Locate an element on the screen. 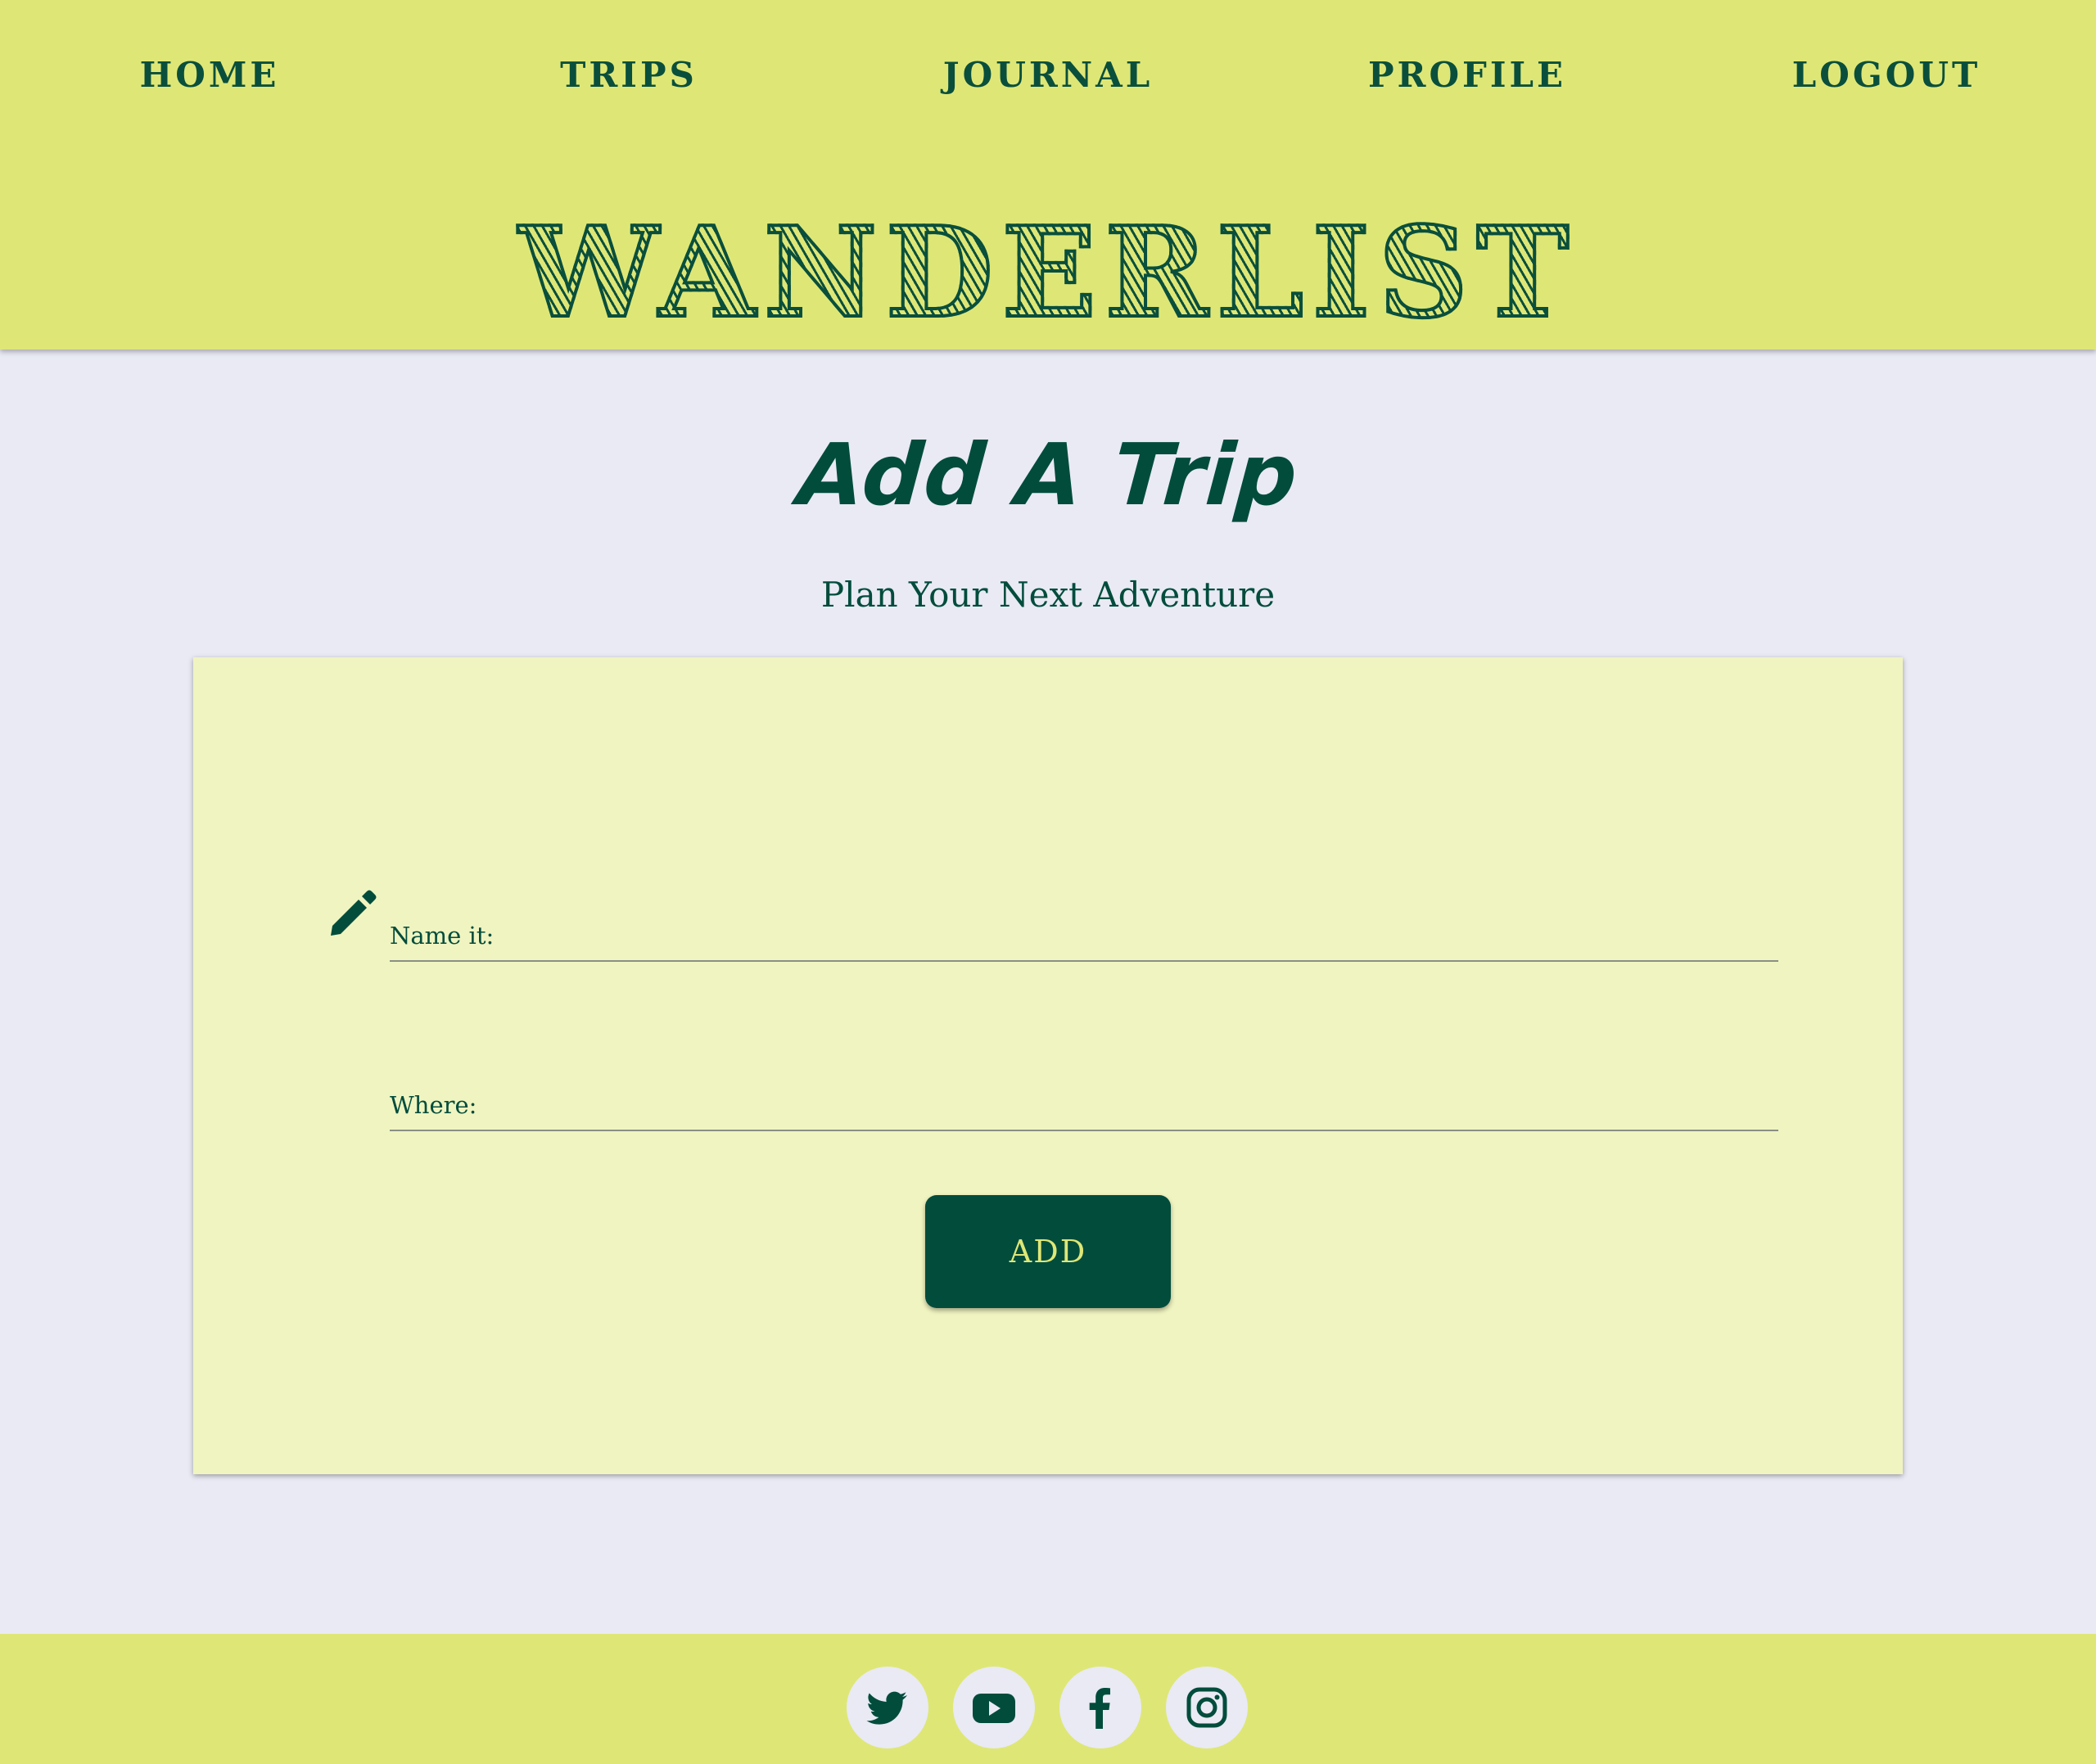 Image resolution: width=2096 pixels, height=1764 pixels. youtube-icon is located at coordinates (994, 1708).